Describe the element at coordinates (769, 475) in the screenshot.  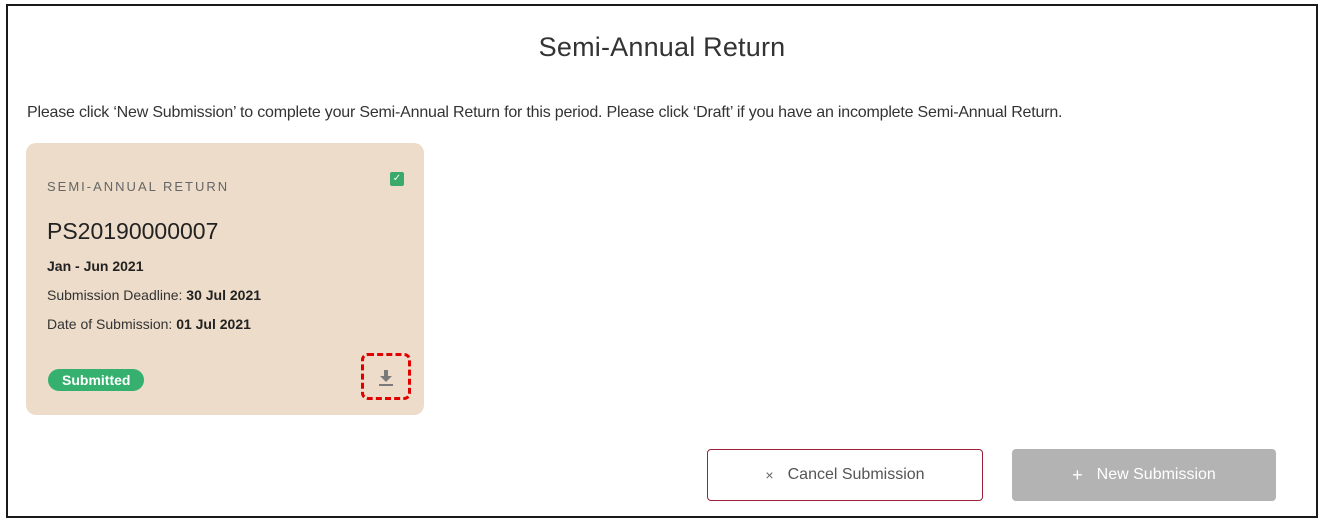
I see `close-icon: ×` at that location.